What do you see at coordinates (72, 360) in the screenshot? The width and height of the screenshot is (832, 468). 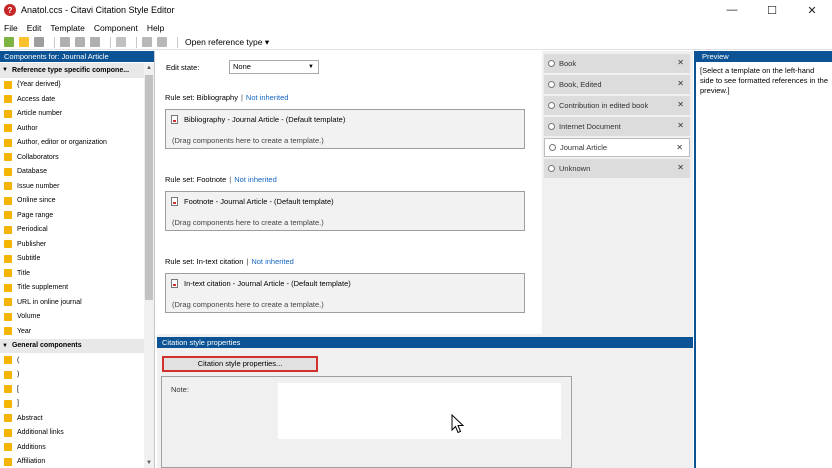 I see `component-item: (` at bounding box center [72, 360].